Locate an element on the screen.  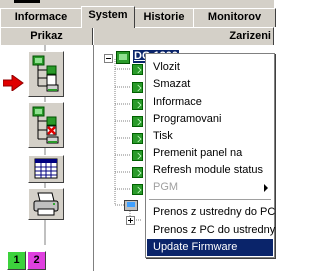
menu-item-prenos-z-ustredny: Prenos z ustredny do PC is located at coordinates (211, 212).